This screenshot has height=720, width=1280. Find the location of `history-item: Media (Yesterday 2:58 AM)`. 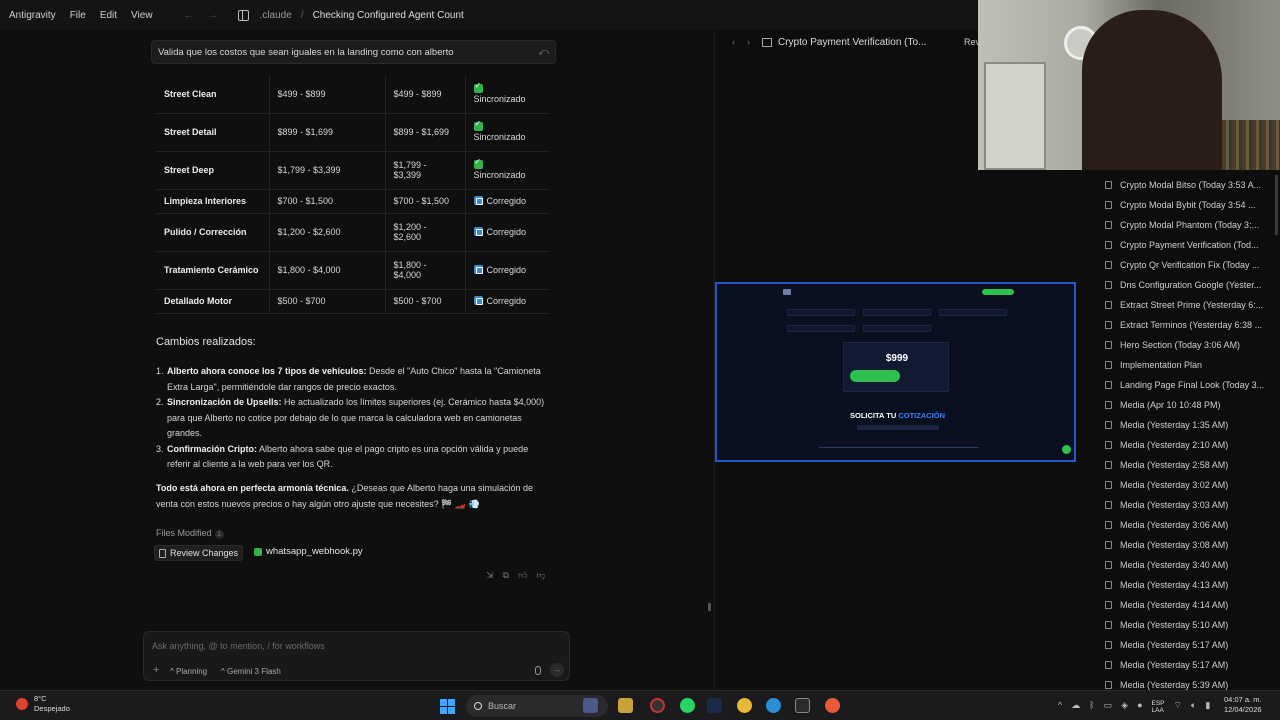

history-item: Media (Yesterday 2:58 AM) is located at coordinates (1187, 465).